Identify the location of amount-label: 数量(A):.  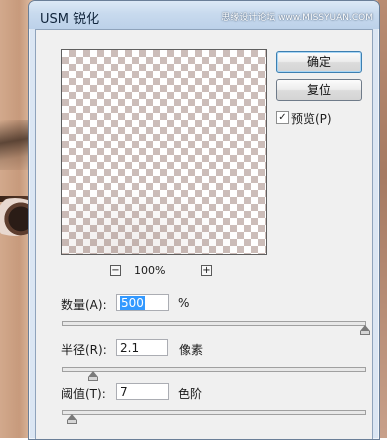
(84, 305).